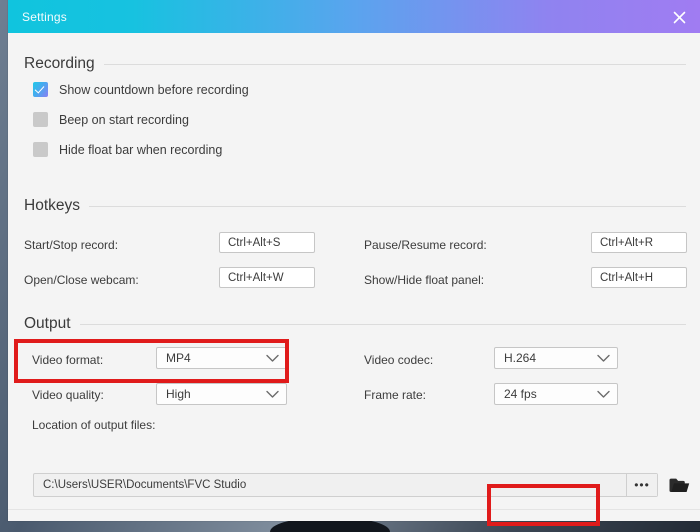  What do you see at coordinates (68, 360) in the screenshot?
I see `label-video-format: Video format:` at bounding box center [68, 360].